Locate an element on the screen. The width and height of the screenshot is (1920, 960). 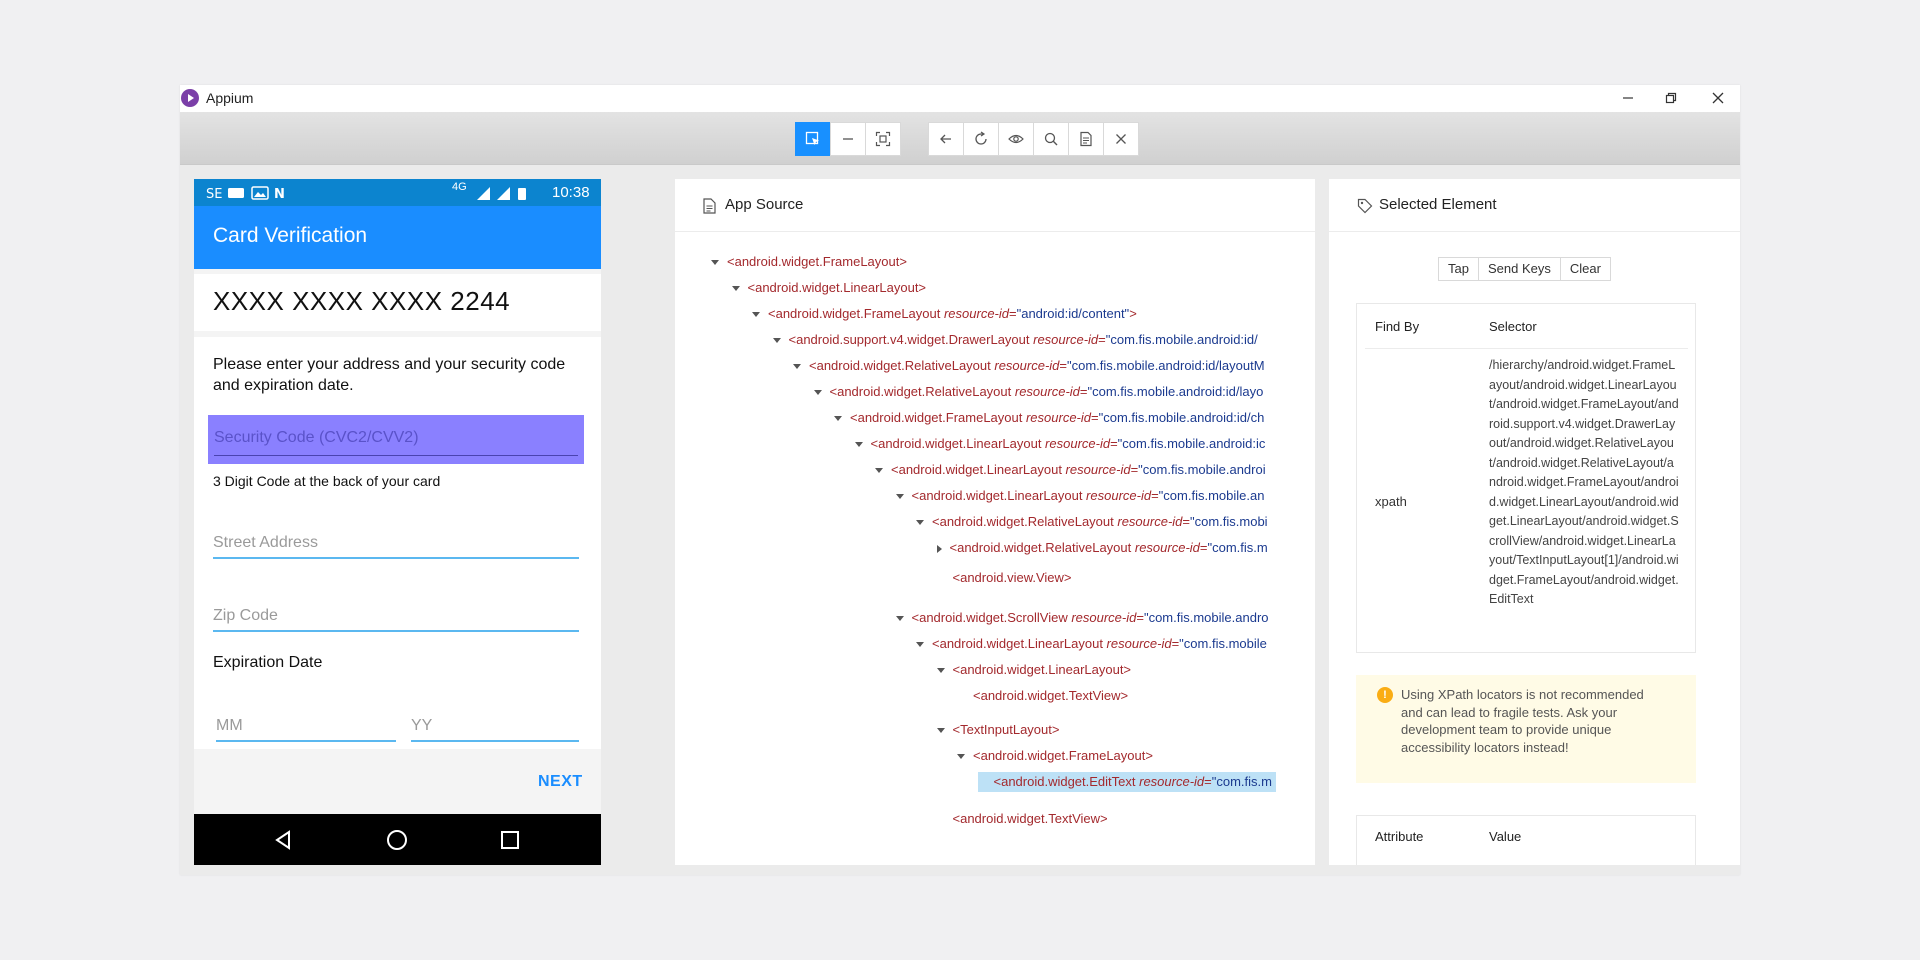
tap-coordinates-button is located at coordinates (883, 139).